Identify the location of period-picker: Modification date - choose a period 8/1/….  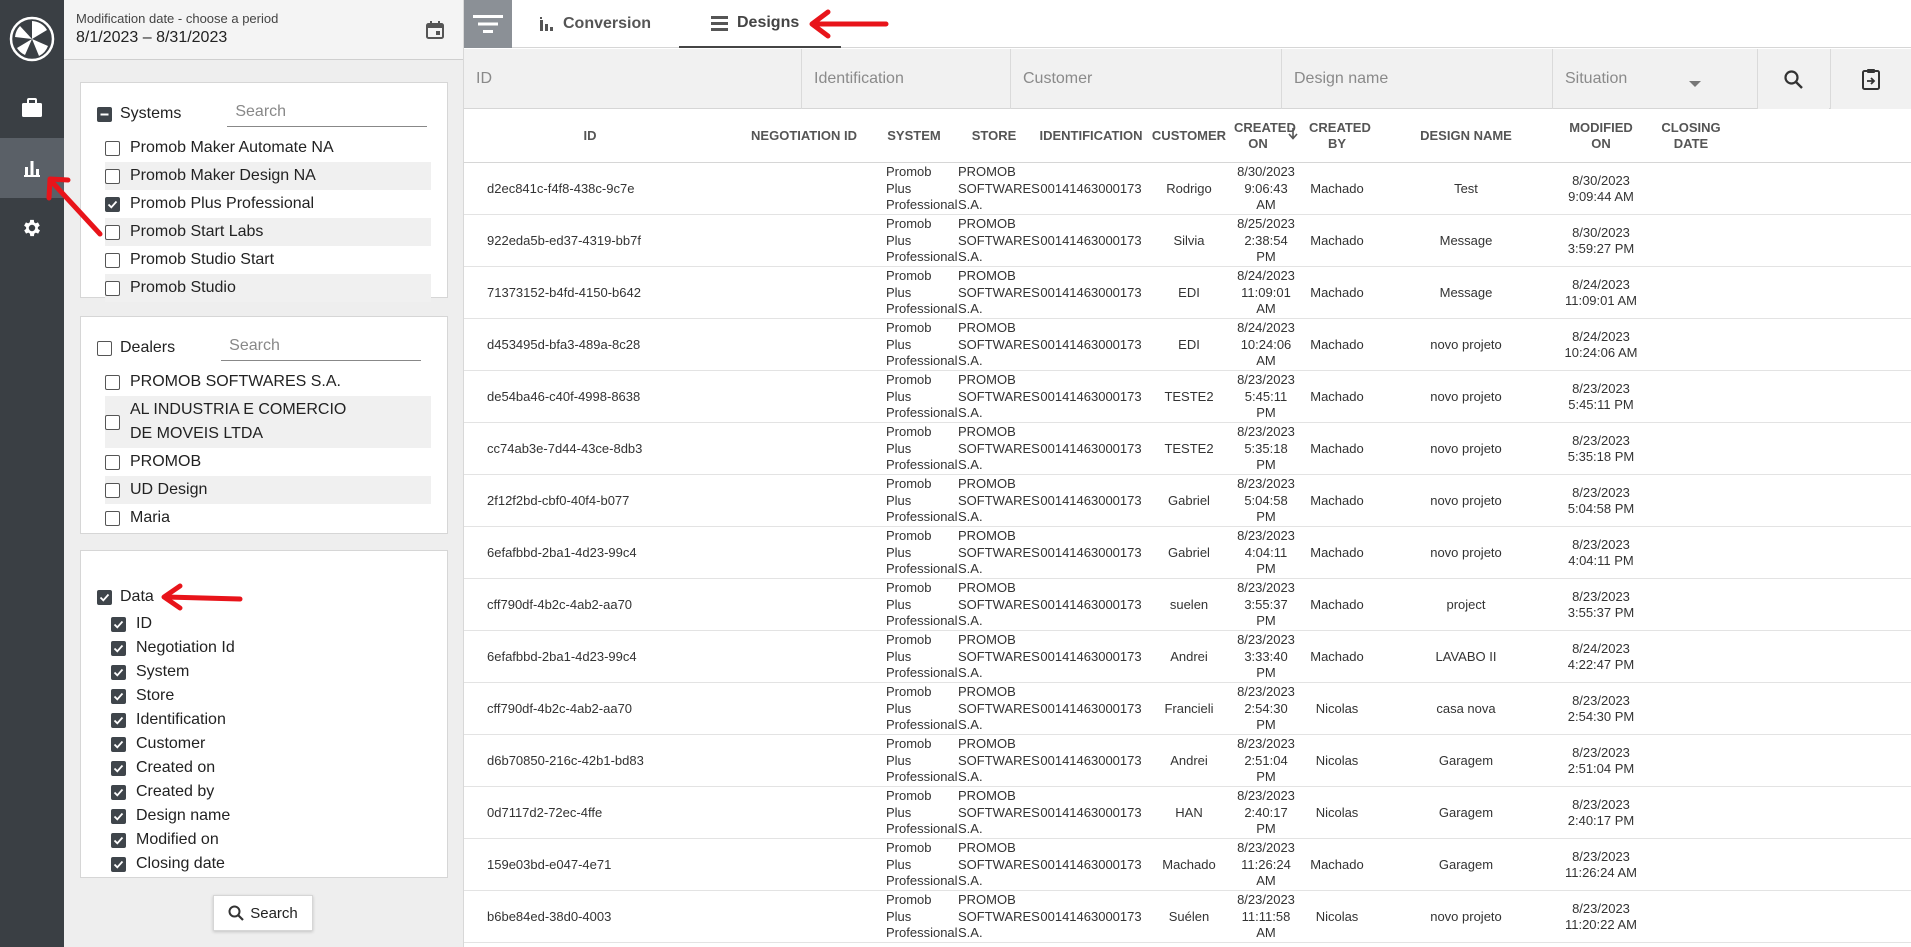
(263, 30).